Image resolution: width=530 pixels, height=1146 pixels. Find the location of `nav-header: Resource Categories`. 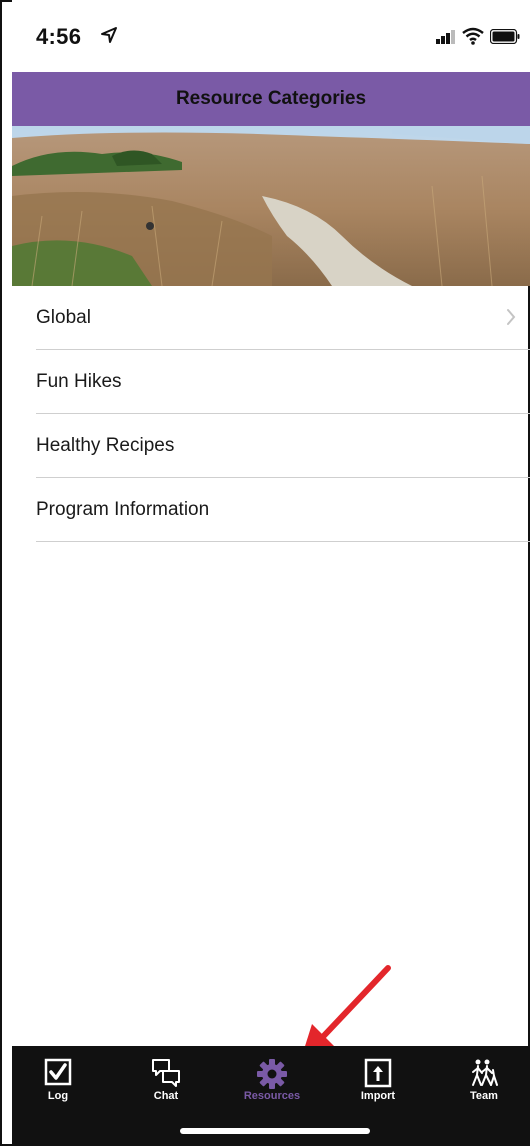

nav-header: Resource Categories is located at coordinates (271, 99).